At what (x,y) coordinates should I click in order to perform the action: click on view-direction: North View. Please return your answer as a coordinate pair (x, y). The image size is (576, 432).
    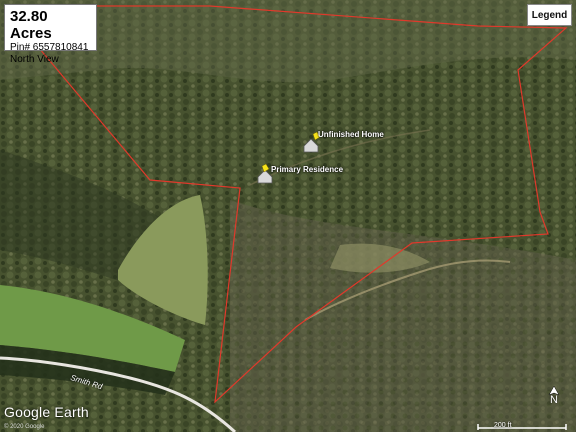
    Looking at the image, I should click on (34, 59).